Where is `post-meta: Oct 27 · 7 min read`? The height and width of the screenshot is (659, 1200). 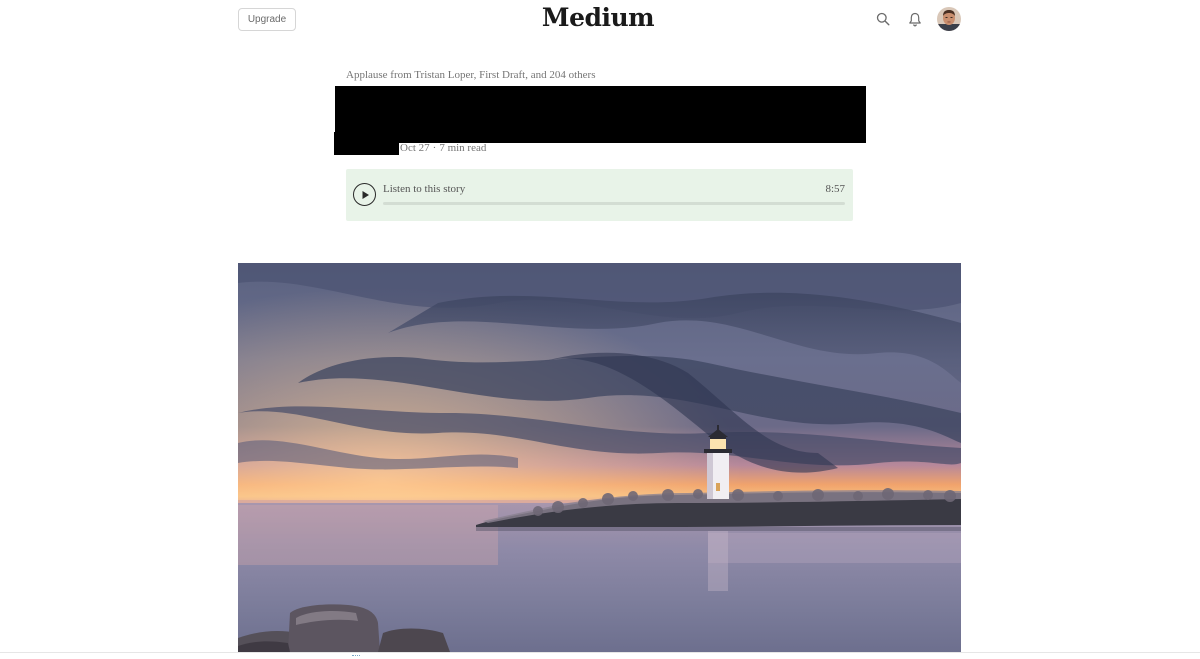 post-meta: Oct 27 · 7 min read is located at coordinates (443, 148).